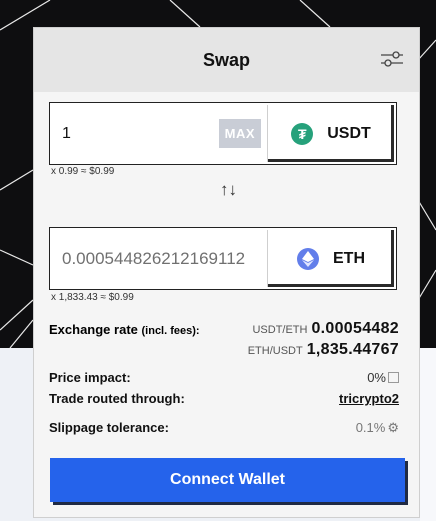 This screenshot has height=521, width=436. I want to click on background-light, so click(428, 434).